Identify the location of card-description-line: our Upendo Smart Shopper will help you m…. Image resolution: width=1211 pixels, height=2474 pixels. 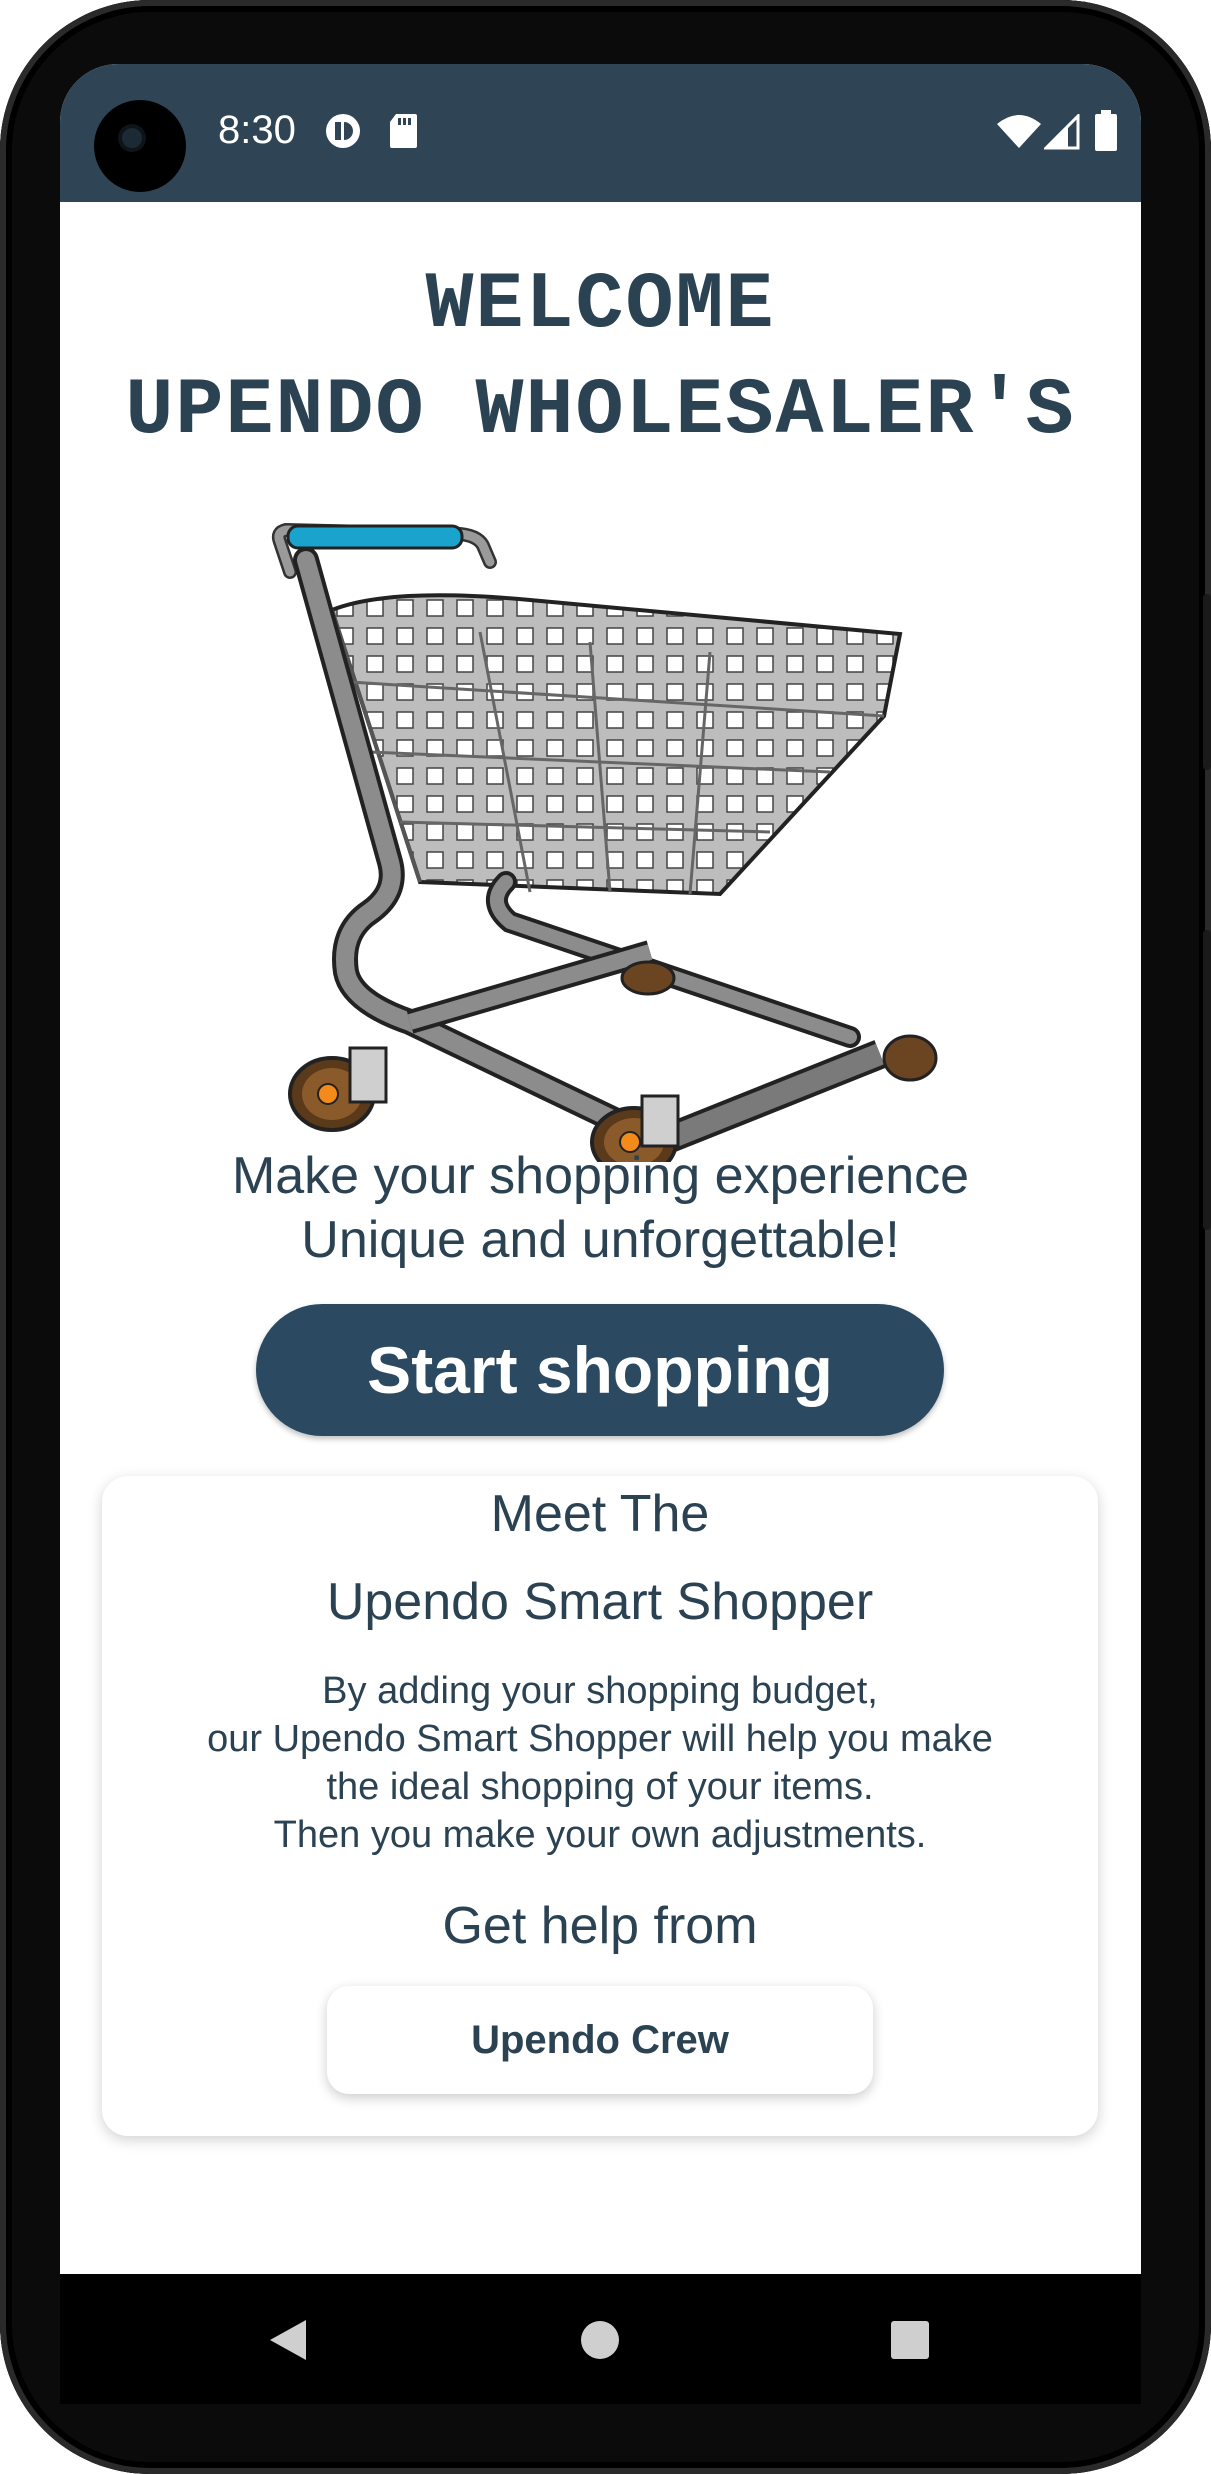
(600, 1739).